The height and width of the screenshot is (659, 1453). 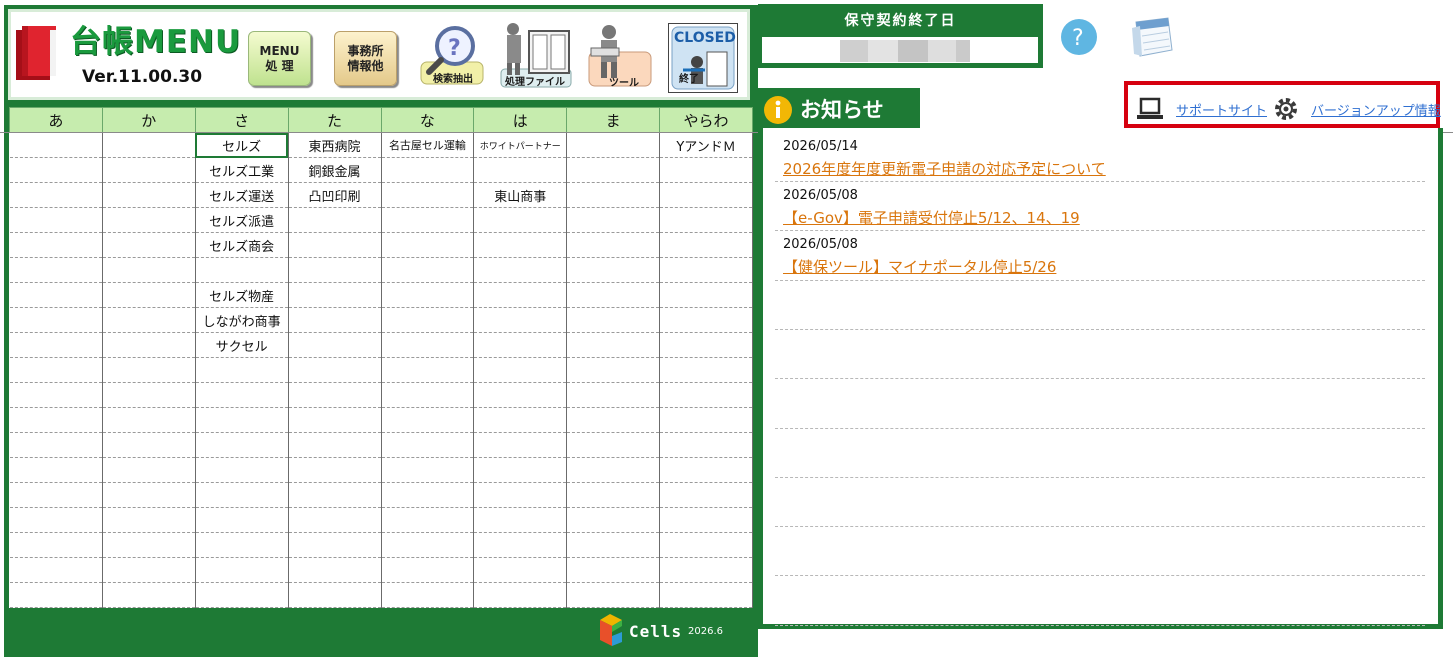 What do you see at coordinates (451, 54) in the screenshot?
I see `search-extract-button: ? 検索抽出` at bounding box center [451, 54].